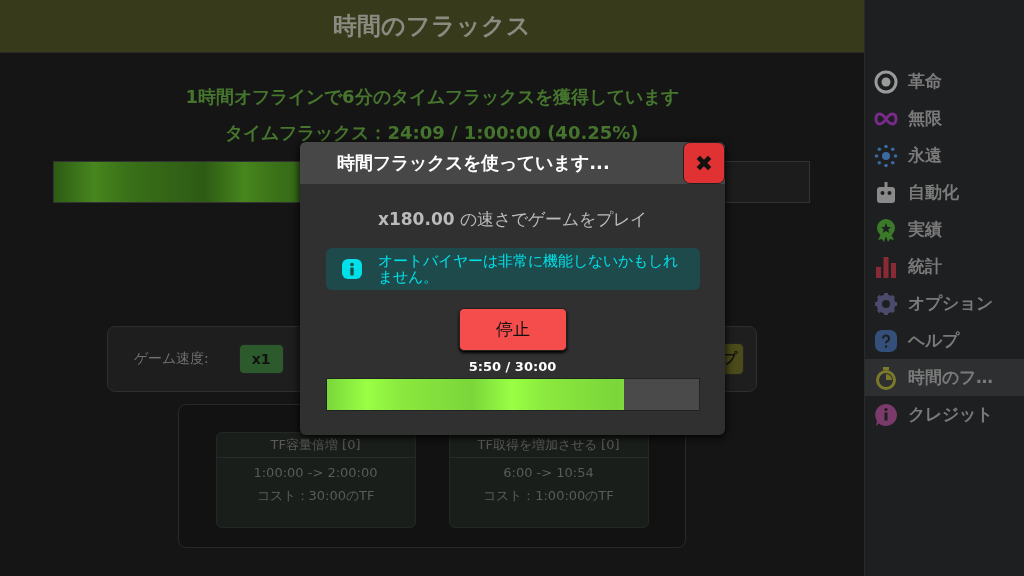 This screenshot has width=1024, height=576. I want to click on info-text: オートバイヤーは非常に機能しないかもしれません。, so click(528, 269).